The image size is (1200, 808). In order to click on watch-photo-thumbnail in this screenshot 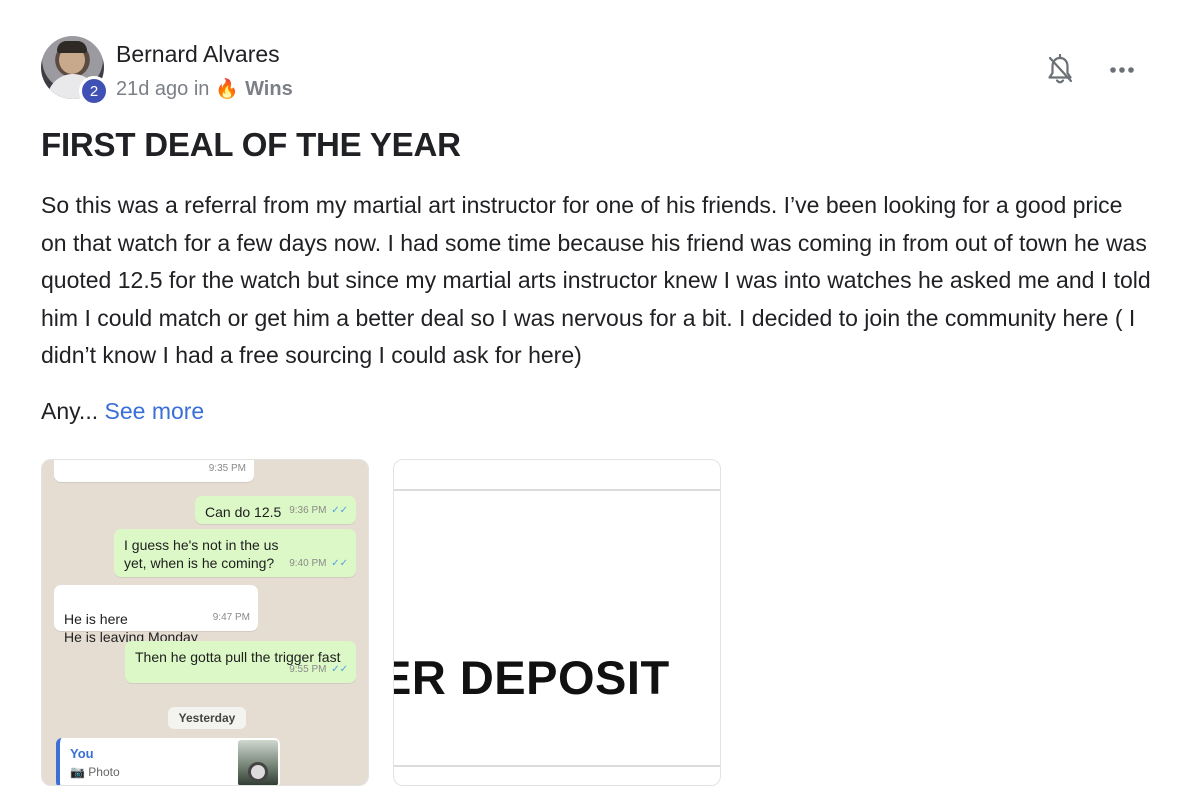, I will do `click(258, 762)`.